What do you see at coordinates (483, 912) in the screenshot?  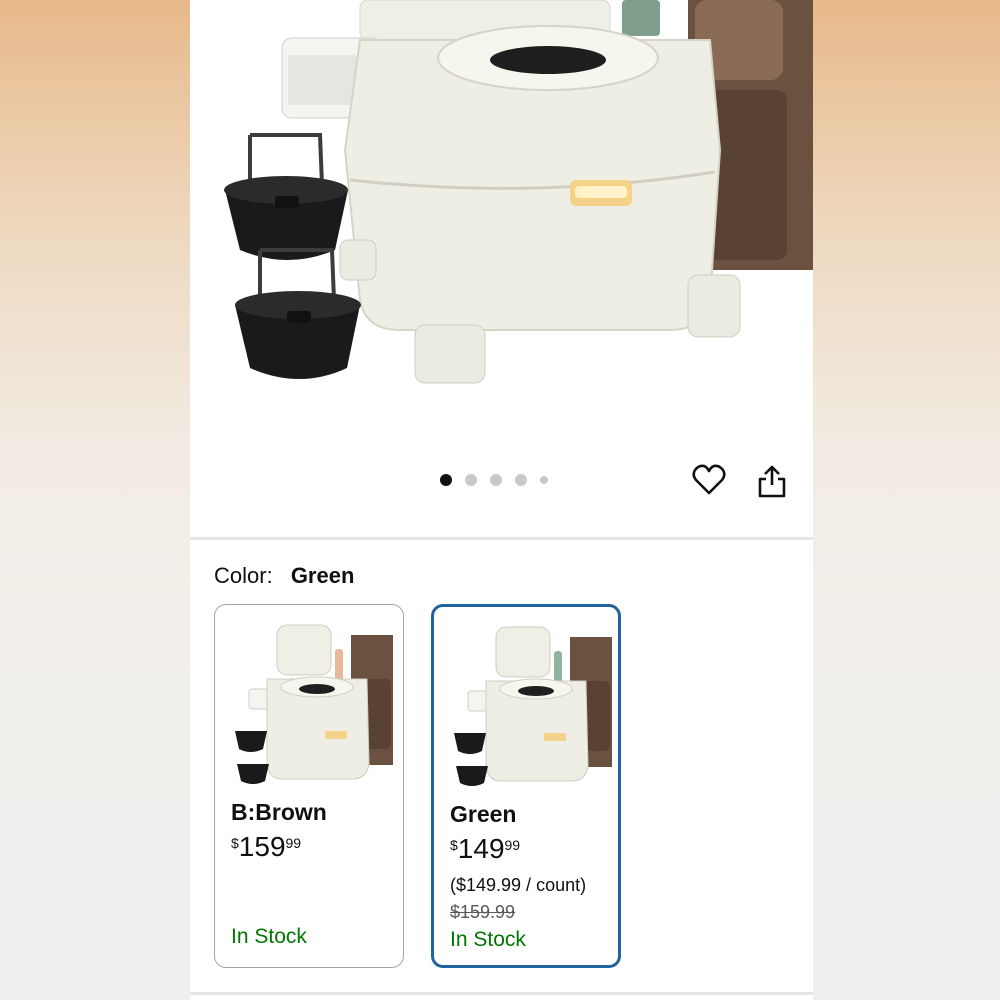 I see `list-price: $159.99` at bounding box center [483, 912].